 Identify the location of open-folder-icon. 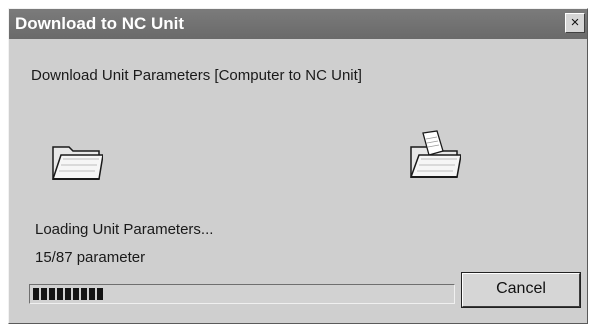
(77, 163).